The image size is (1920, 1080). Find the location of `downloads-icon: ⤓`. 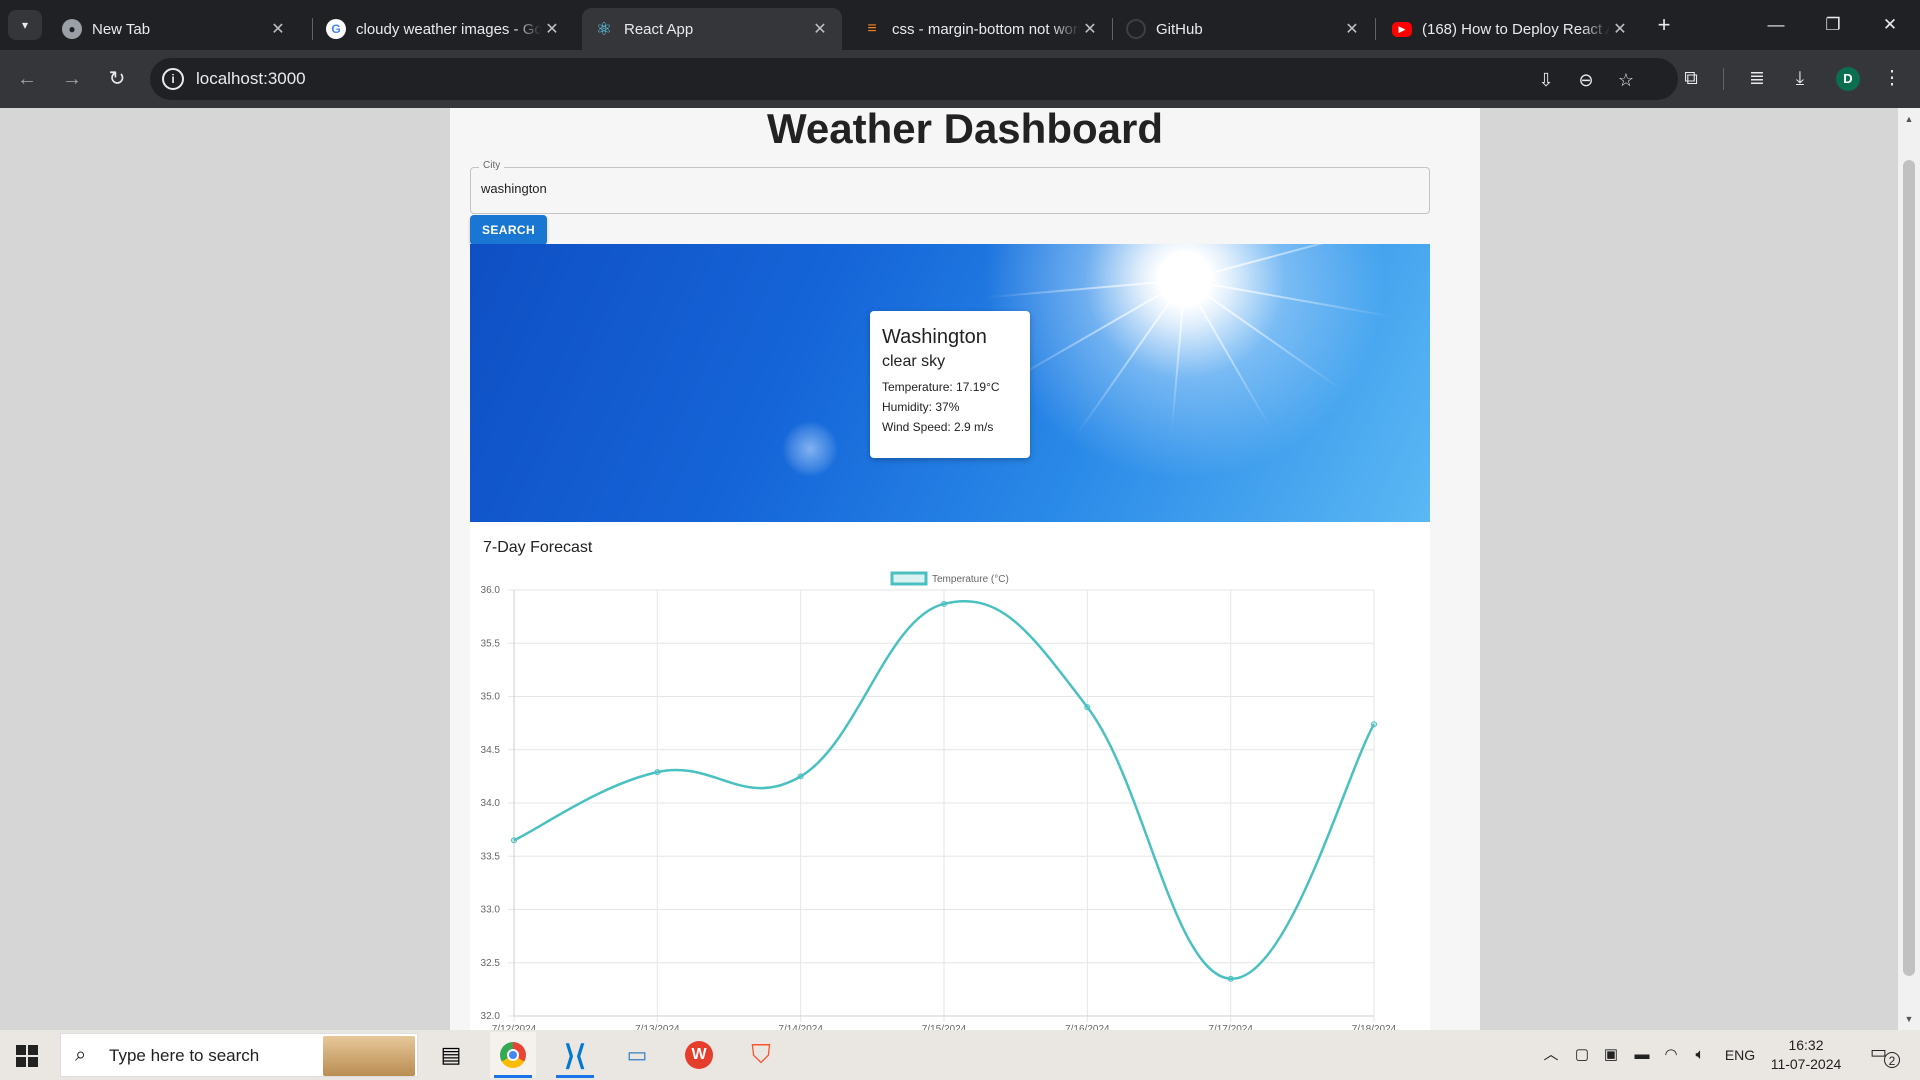

downloads-icon: ⤓ is located at coordinates (1800, 79).